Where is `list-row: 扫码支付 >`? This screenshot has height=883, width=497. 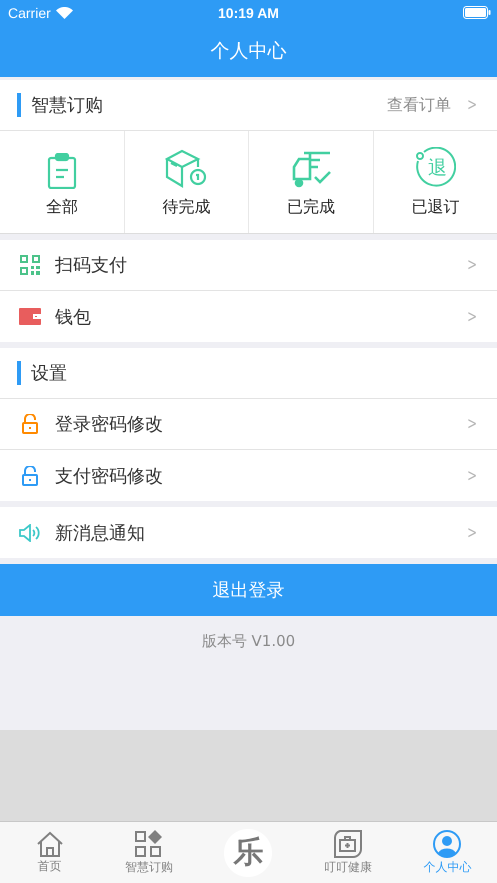
list-row: 扫码支付 > is located at coordinates (248, 265).